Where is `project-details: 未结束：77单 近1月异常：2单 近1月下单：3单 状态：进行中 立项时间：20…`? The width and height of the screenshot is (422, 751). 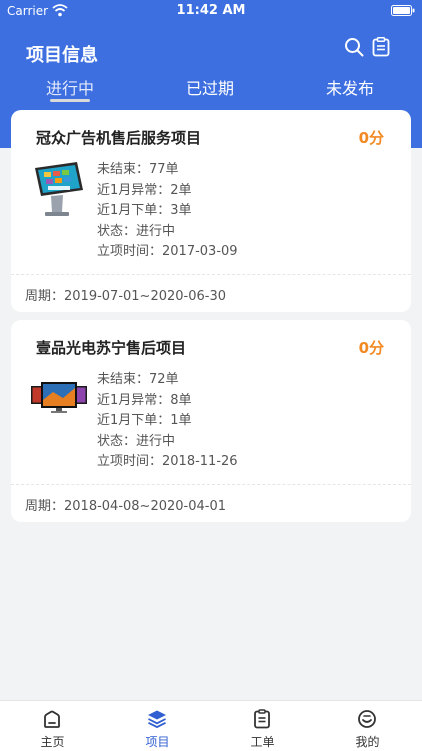
project-details: 未结束：77单 近1月异常：2单 近1月下单：3单 状态：进行中 立项时间：20… is located at coordinates (167, 211).